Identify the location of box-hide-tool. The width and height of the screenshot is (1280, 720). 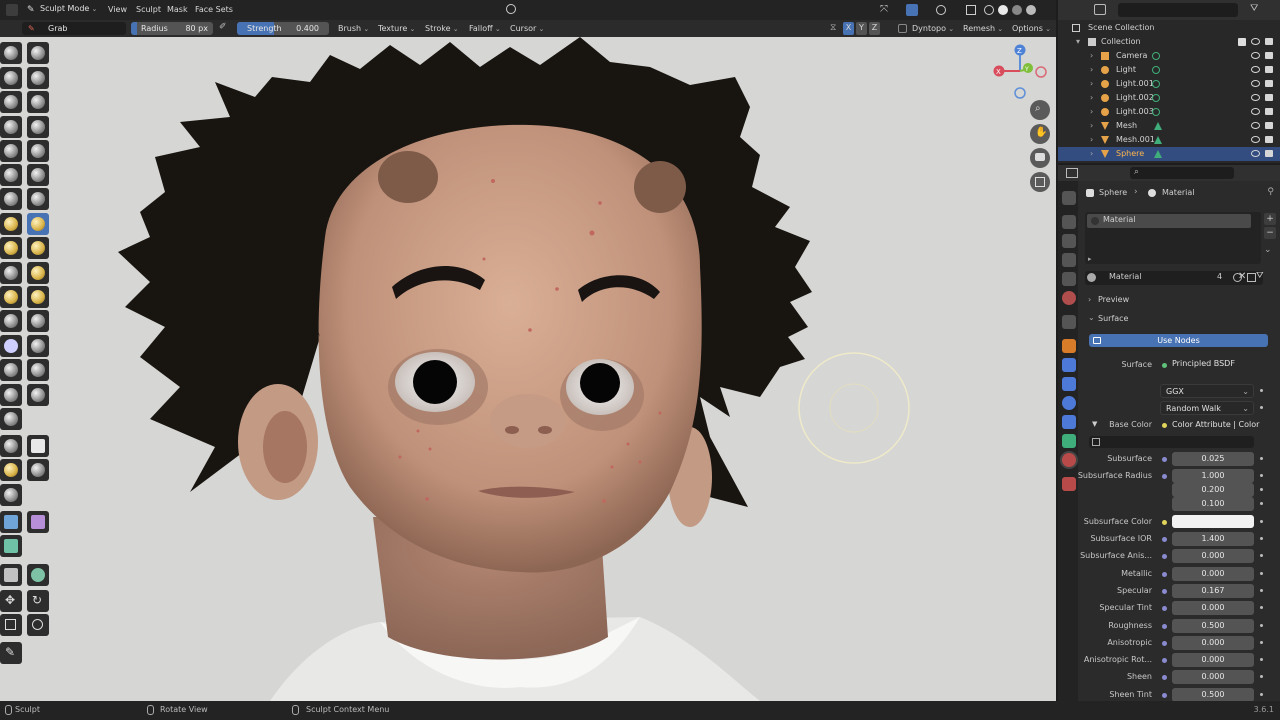
(38, 446).